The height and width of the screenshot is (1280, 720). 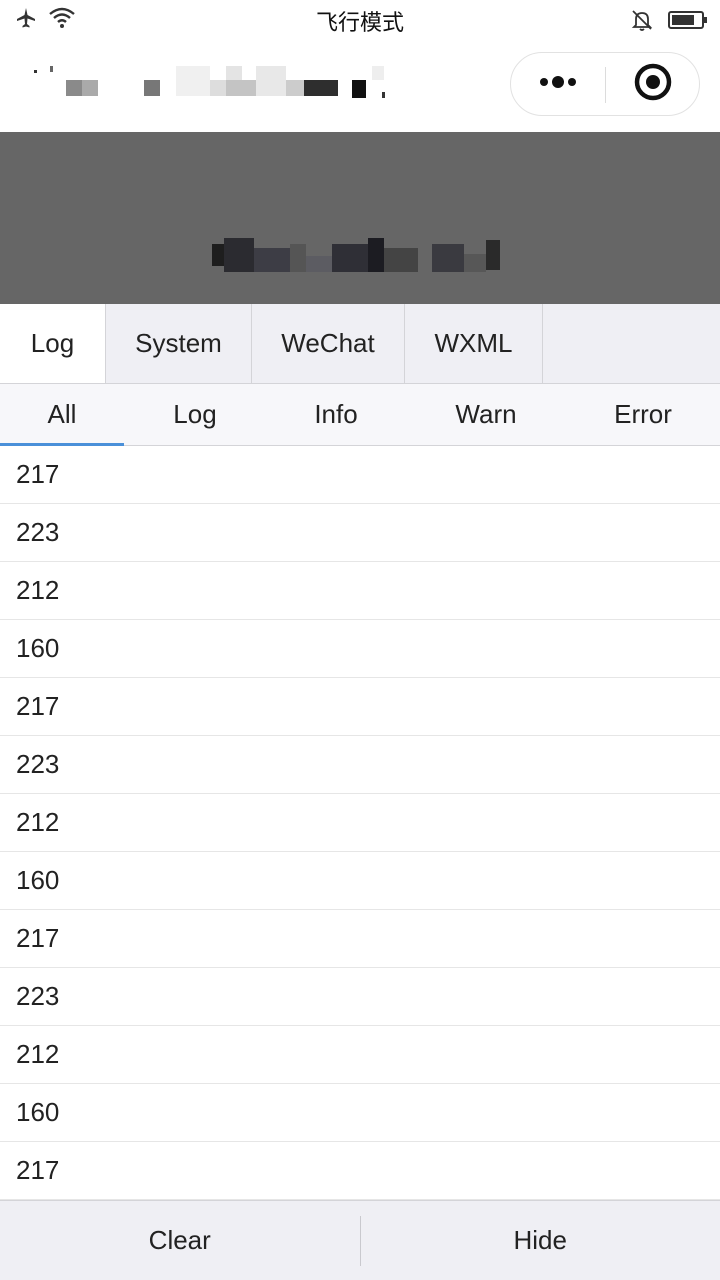 I want to click on tab-wechat: WeChat, so click(x=328, y=343).